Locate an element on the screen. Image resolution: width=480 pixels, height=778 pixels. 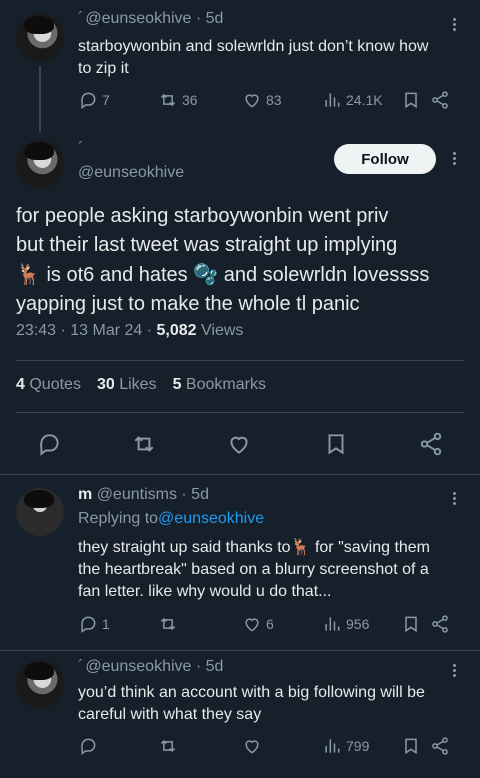
views-label: Views is located at coordinates (222, 330).